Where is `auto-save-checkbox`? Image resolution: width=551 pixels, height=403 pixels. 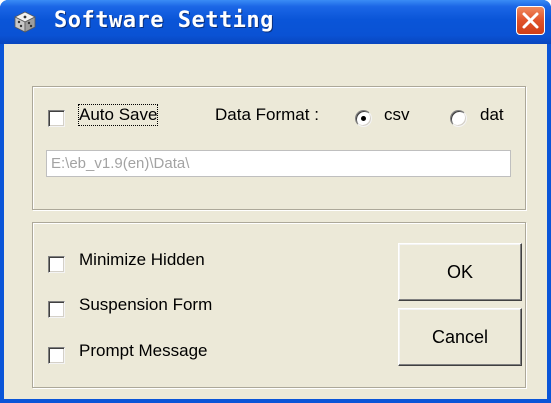 auto-save-checkbox is located at coordinates (56, 118).